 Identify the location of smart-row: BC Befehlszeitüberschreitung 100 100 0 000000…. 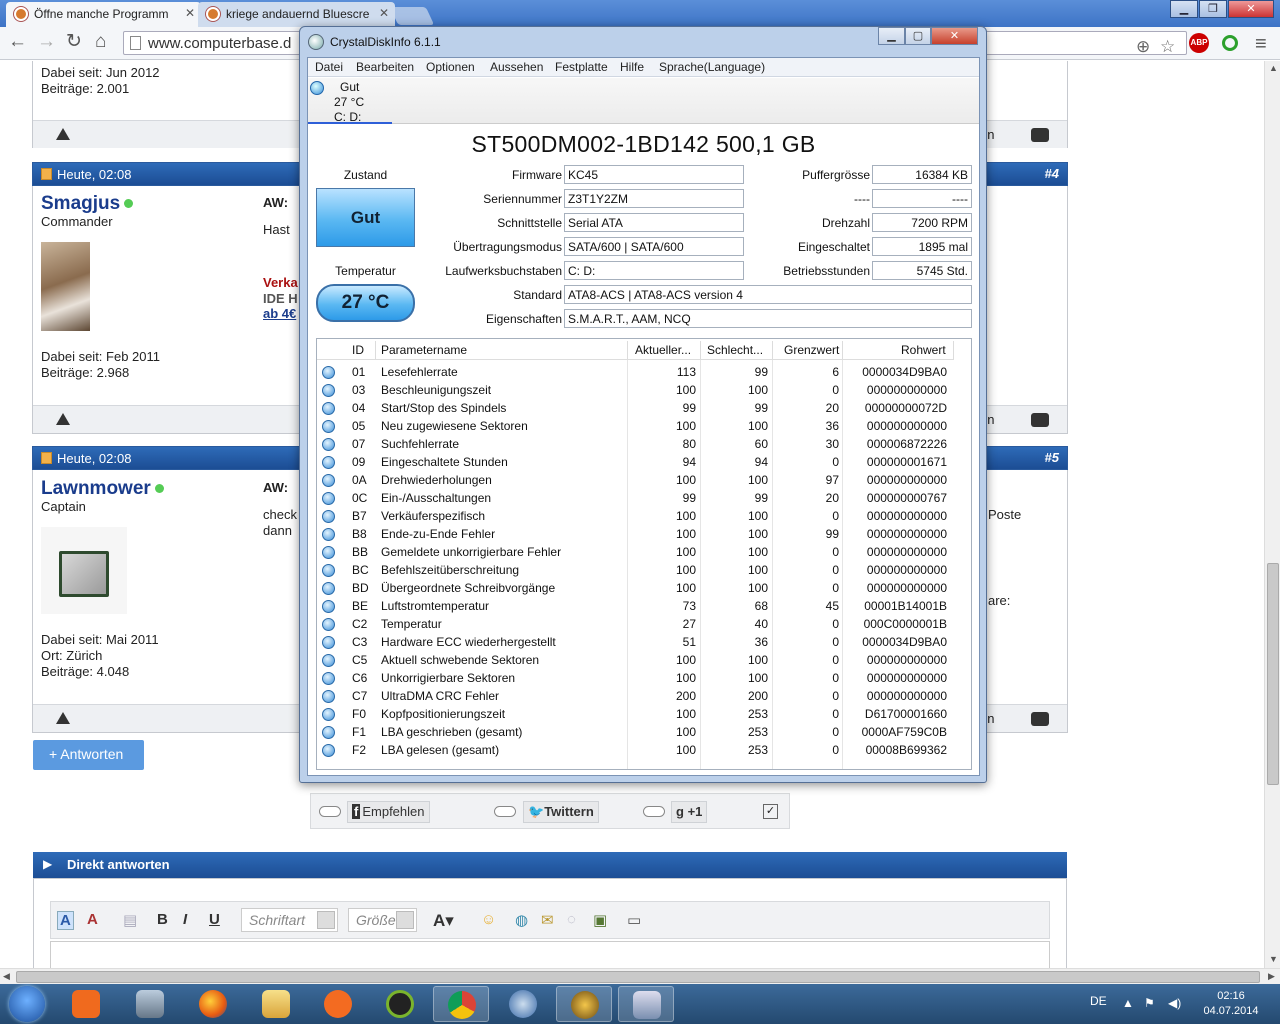
(644, 570).